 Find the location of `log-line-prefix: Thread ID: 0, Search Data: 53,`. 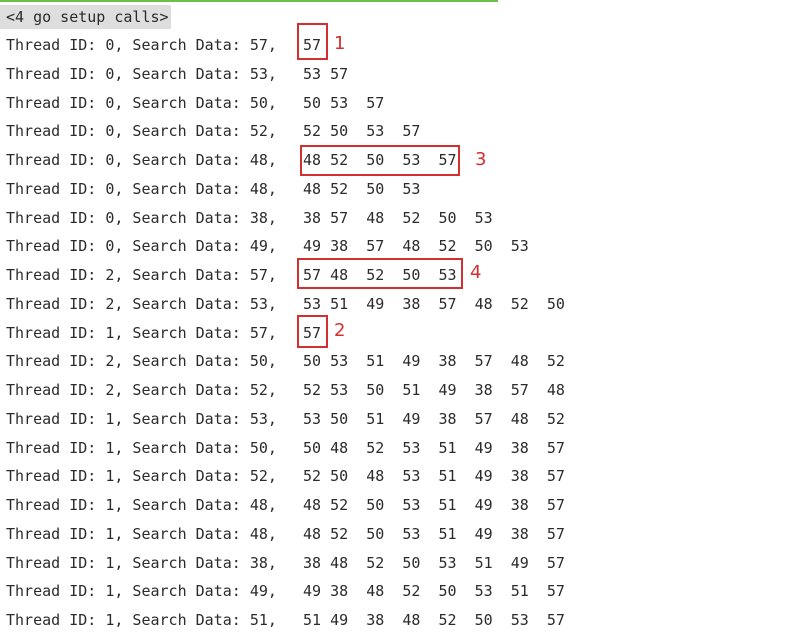

log-line-prefix: Thread ID: 0, Search Data: 53, is located at coordinates (141, 73).